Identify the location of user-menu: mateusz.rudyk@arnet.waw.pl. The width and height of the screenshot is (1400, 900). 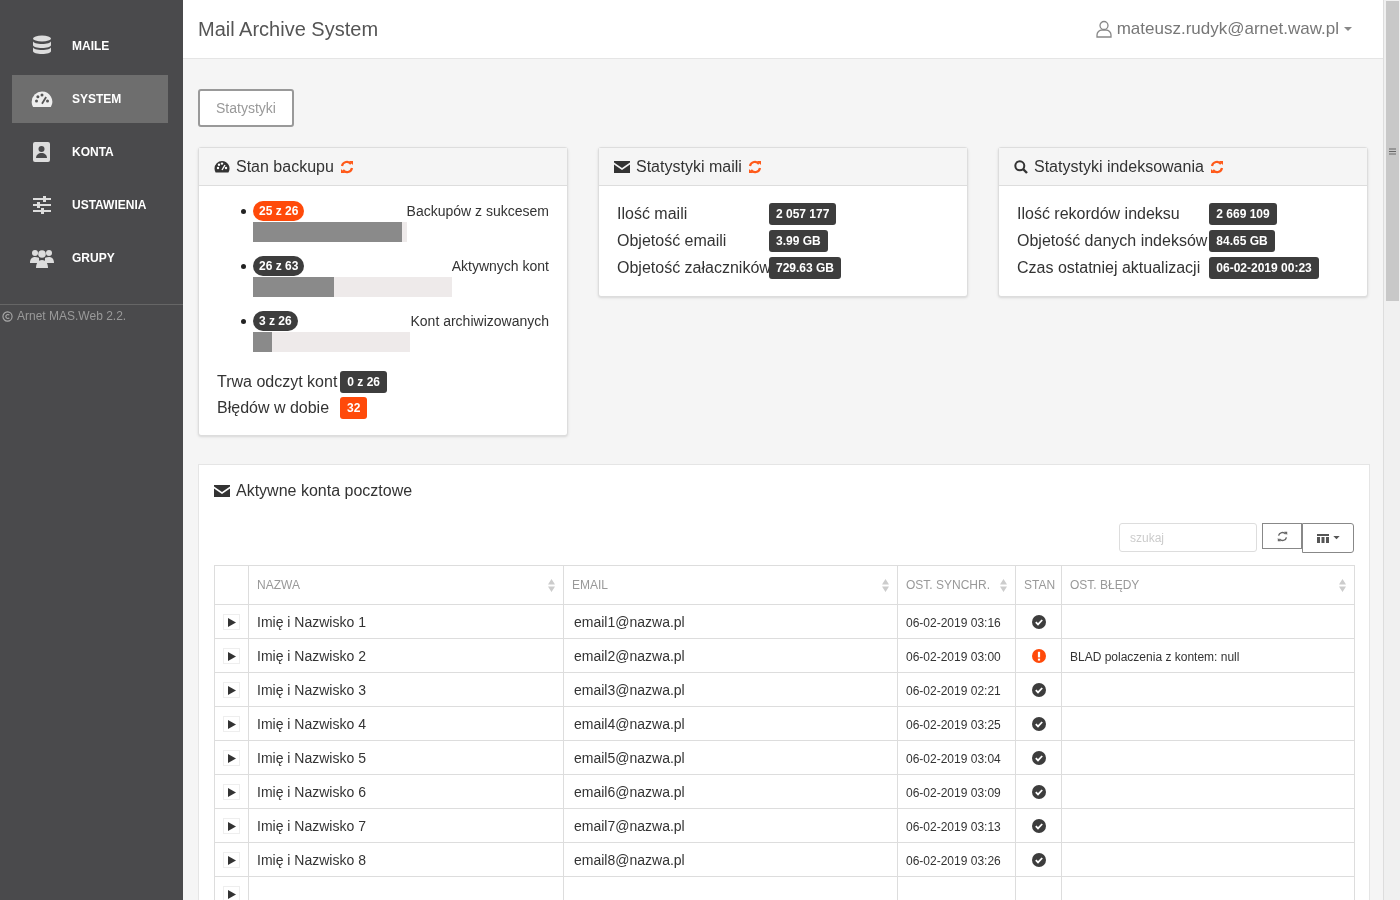
(1231, 29).